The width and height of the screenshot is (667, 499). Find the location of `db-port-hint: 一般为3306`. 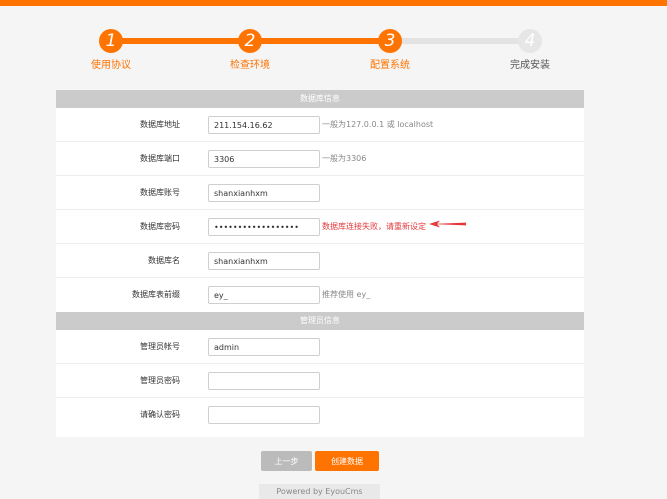

db-port-hint: 一般为3306 is located at coordinates (344, 158).